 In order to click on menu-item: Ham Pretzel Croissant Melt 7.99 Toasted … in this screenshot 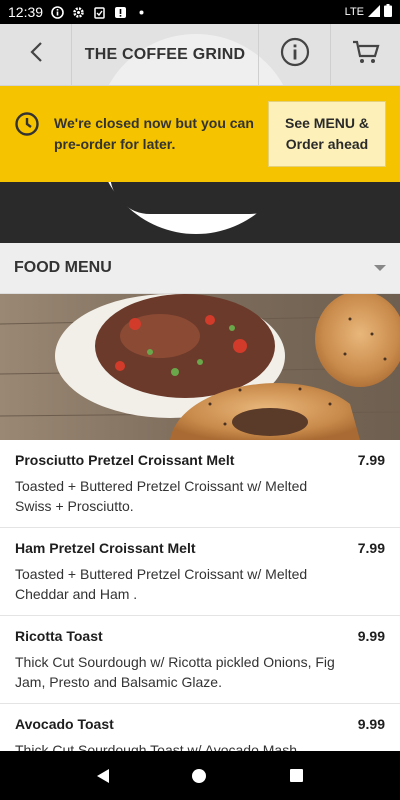, I will do `click(200, 572)`.